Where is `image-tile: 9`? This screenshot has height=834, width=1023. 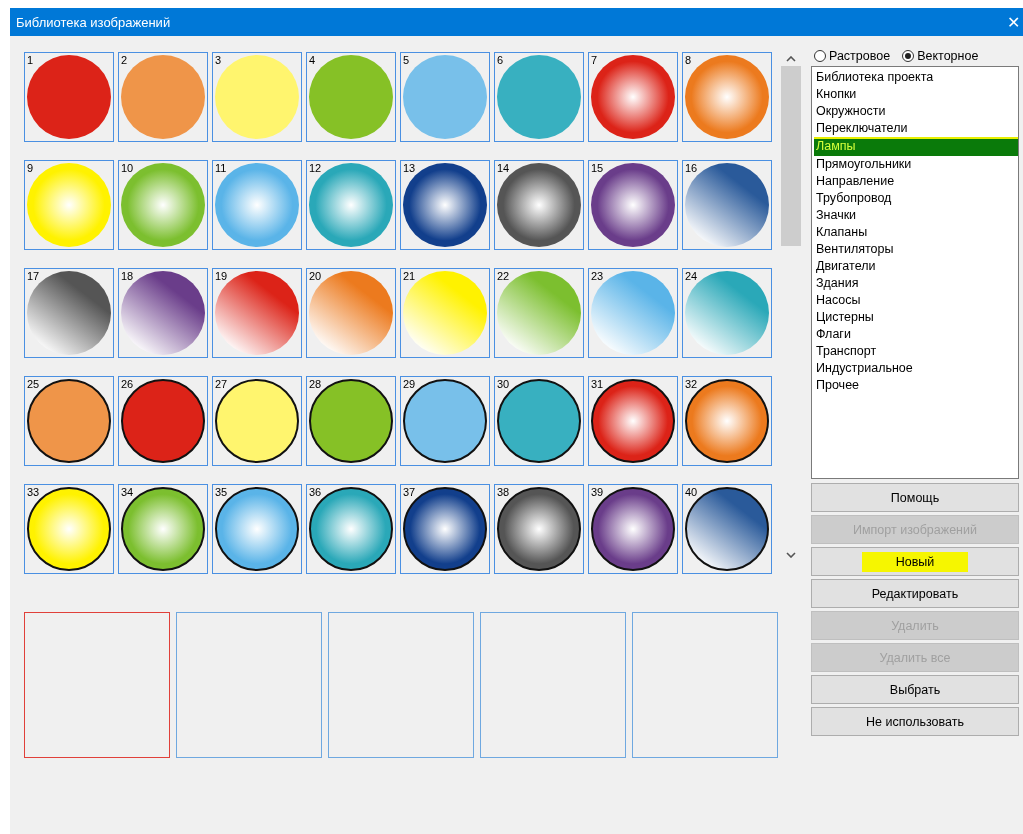 image-tile: 9 is located at coordinates (69, 205).